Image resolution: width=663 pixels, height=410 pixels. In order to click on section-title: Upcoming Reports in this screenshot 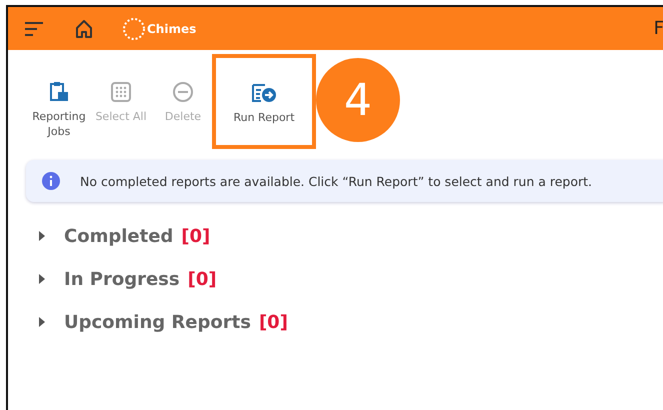, I will do `click(157, 322)`.